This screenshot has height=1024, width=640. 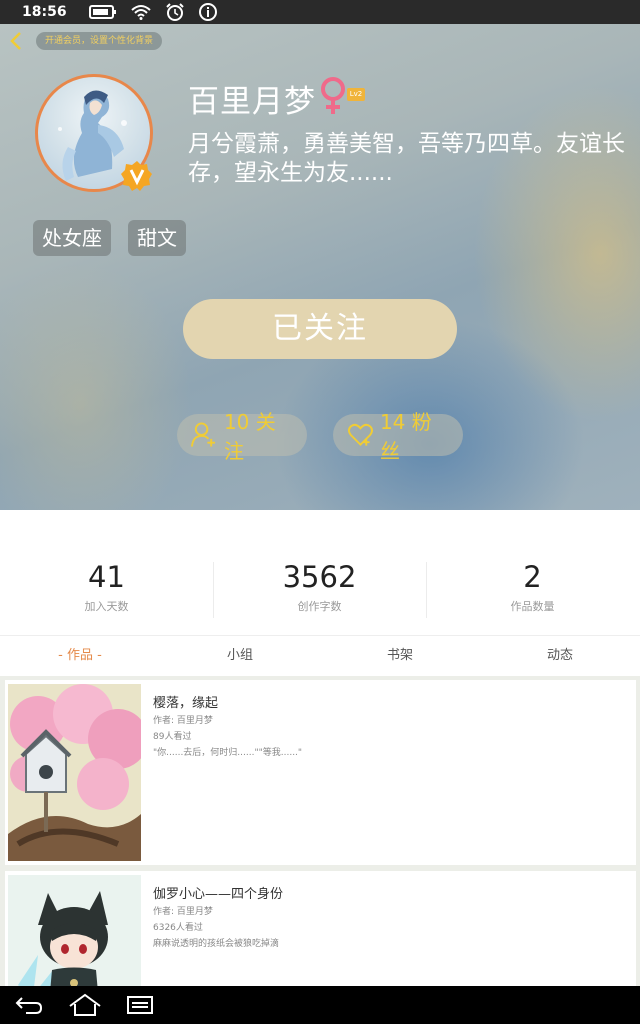 What do you see at coordinates (320, 12) in the screenshot?
I see `status-bar: 18:56` at bounding box center [320, 12].